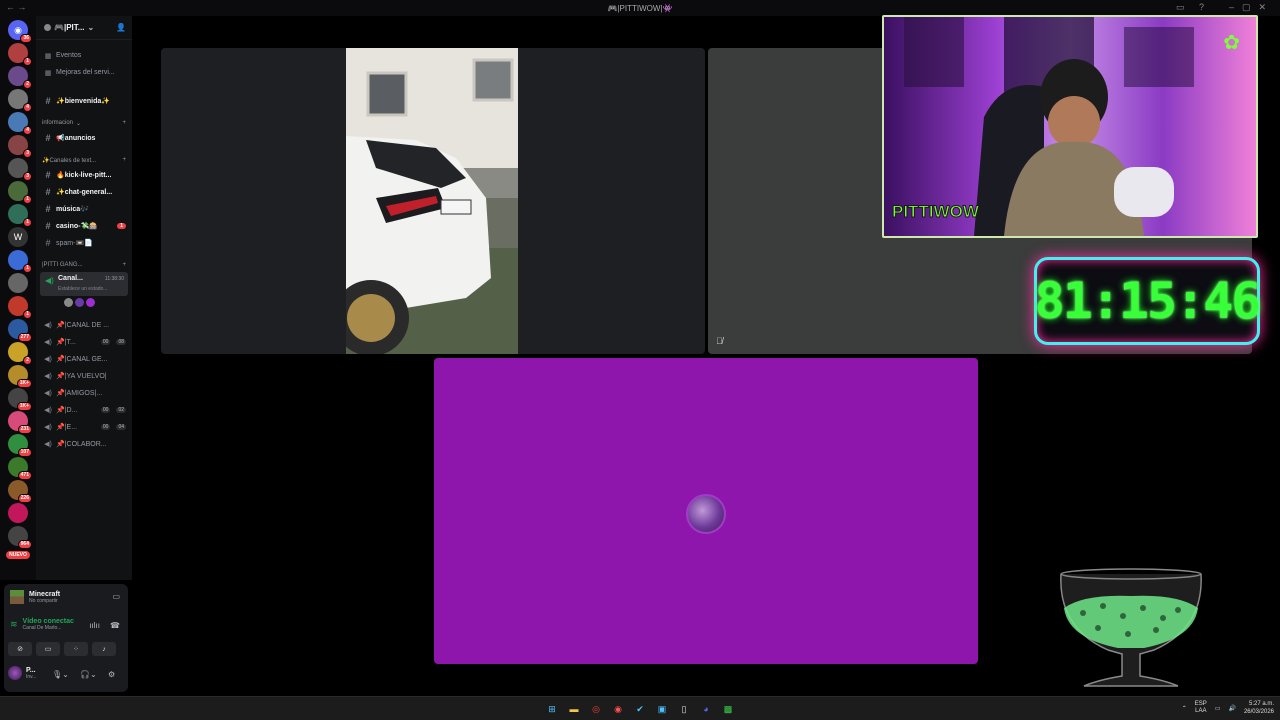 The height and width of the screenshot is (720, 1280). What do you see at coordinates (20, 491) in the screenshot?
I see `server-icon-guild-19: 226` at bounding box center [20, 491].